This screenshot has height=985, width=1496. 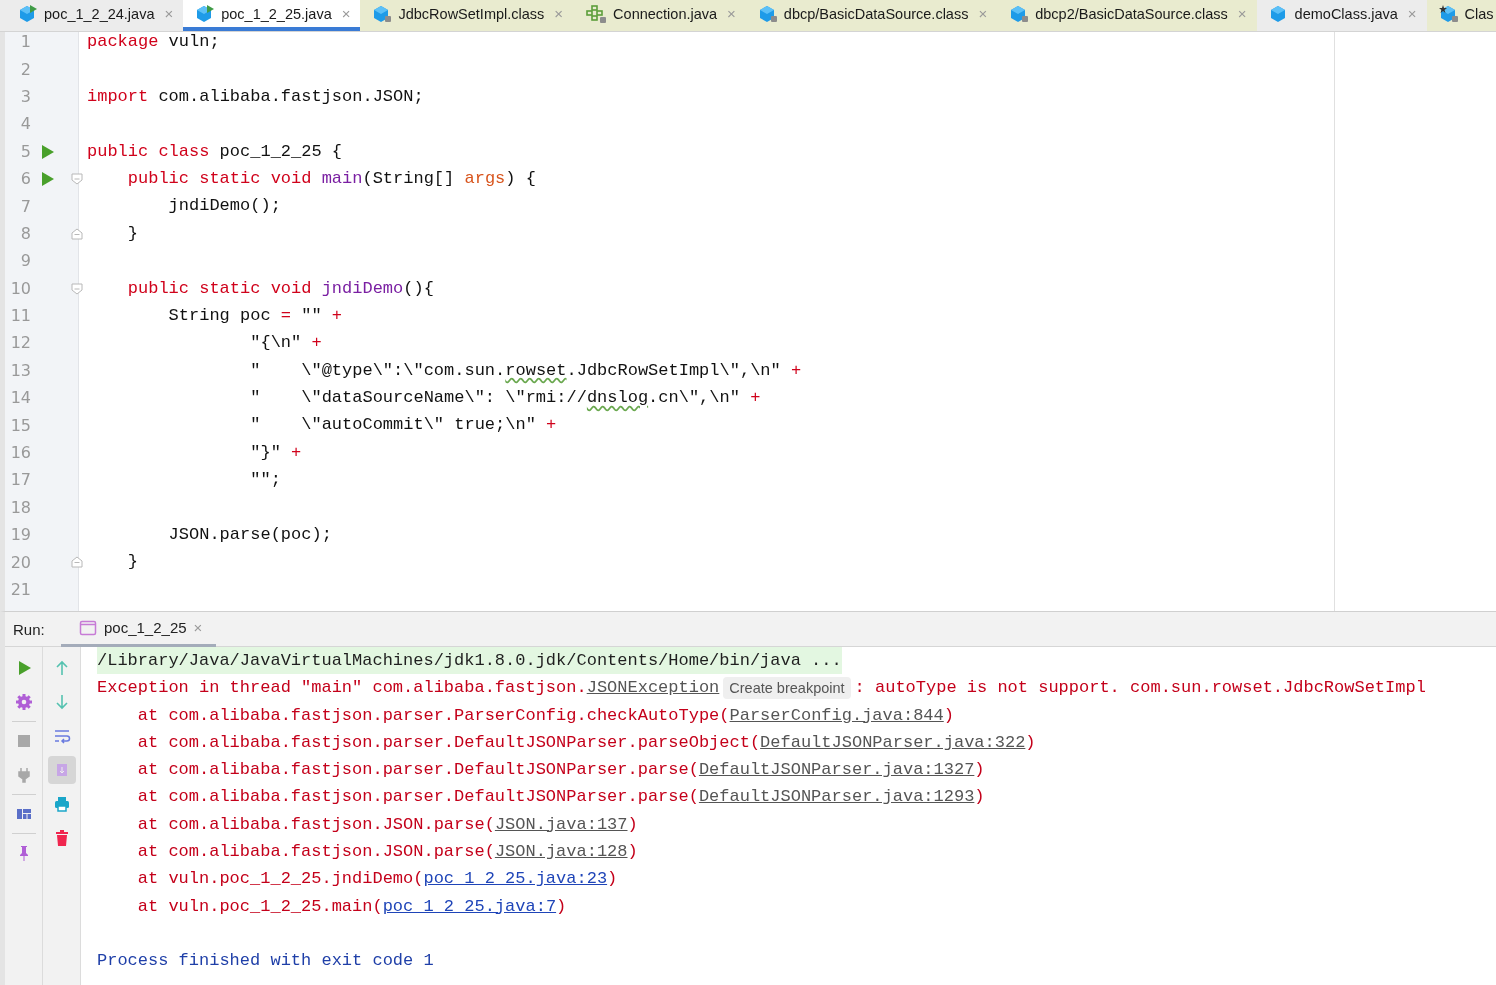 What do you see at coordinates (876, 13) in the screenshot?
I see `tab-label: dbcp/BasicDataSource.class` at bounding box center [876, 13].